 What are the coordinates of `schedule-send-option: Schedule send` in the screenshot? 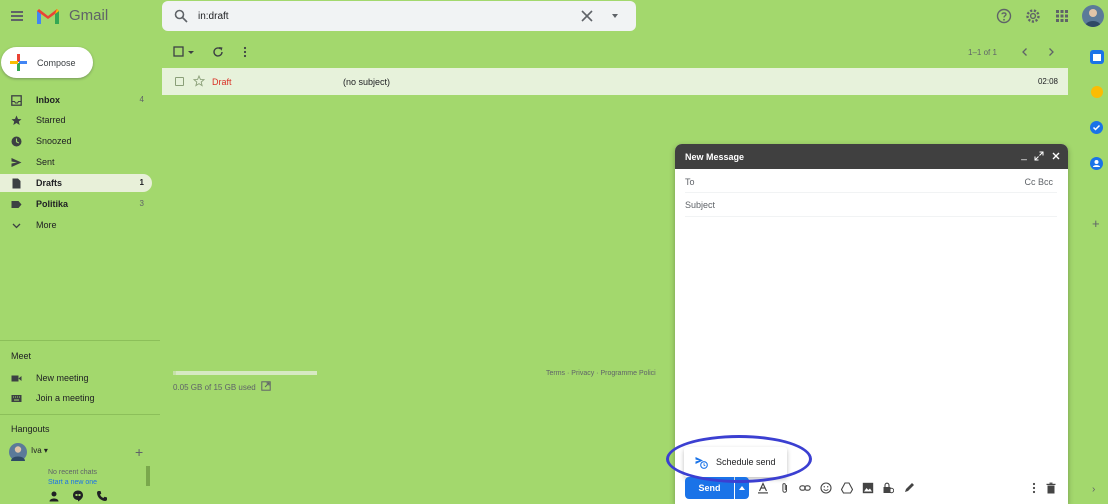 It's located at (735, 462).